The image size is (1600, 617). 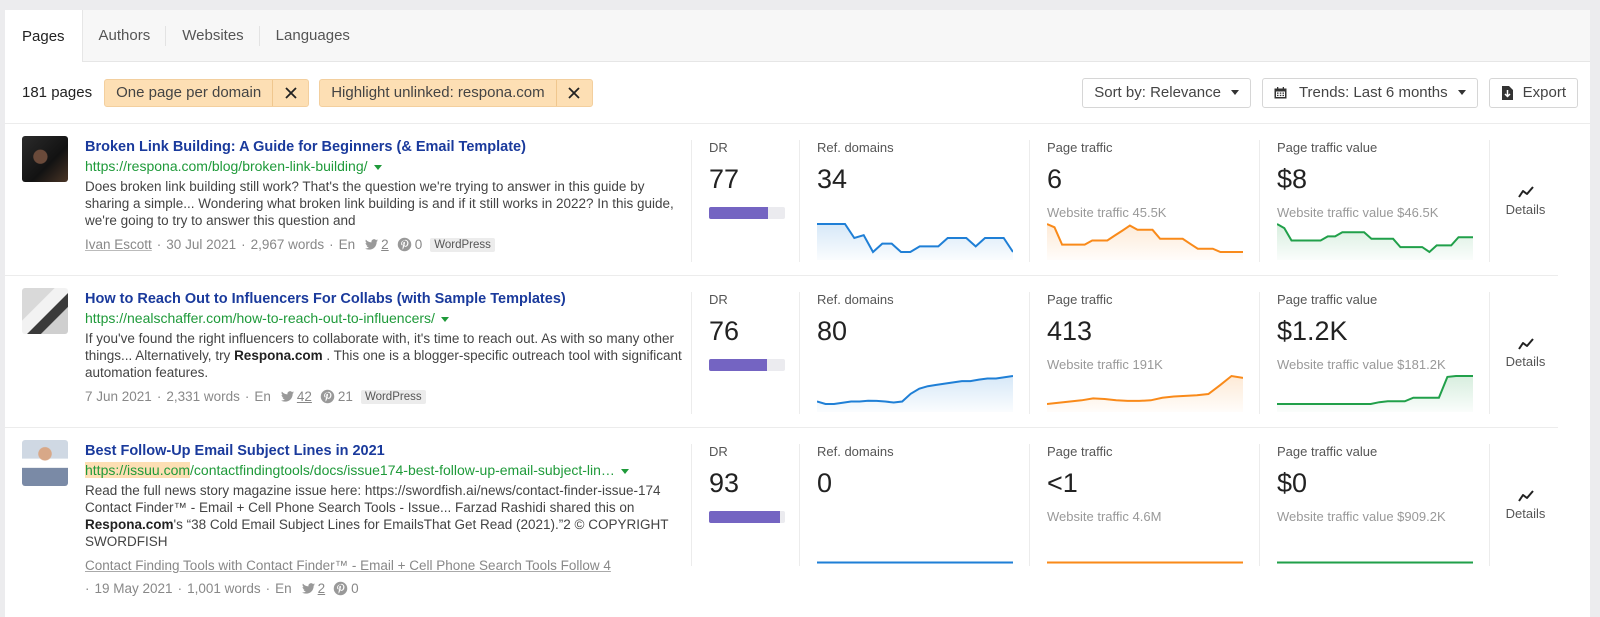 I want to click on twitter-shares: 42, so click(x=304, y=396).